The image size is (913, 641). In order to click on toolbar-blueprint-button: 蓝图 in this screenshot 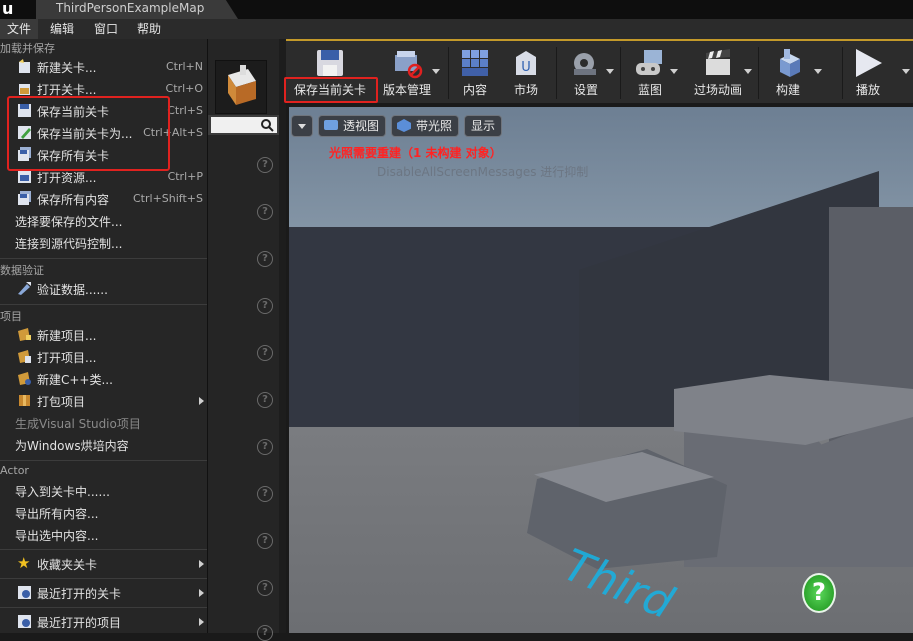, I will do `click(650, 72)`.